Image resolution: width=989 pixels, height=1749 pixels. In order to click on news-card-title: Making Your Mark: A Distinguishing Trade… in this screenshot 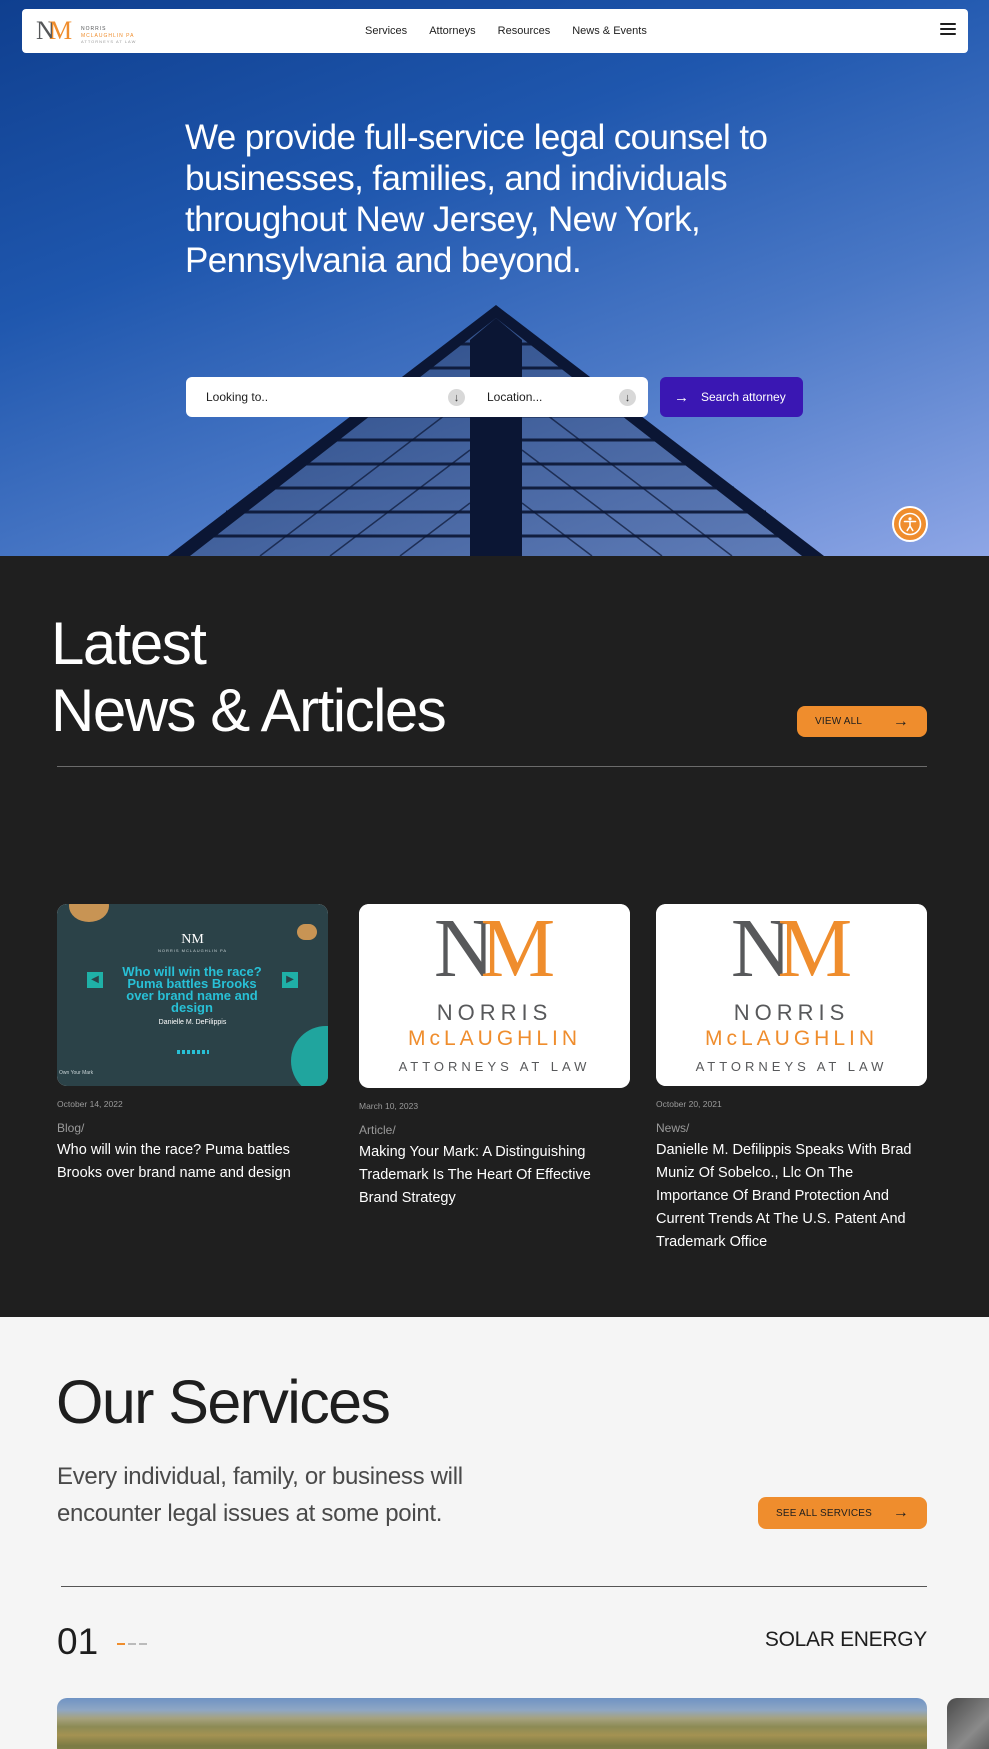, I will do `click(494, 1175)`.